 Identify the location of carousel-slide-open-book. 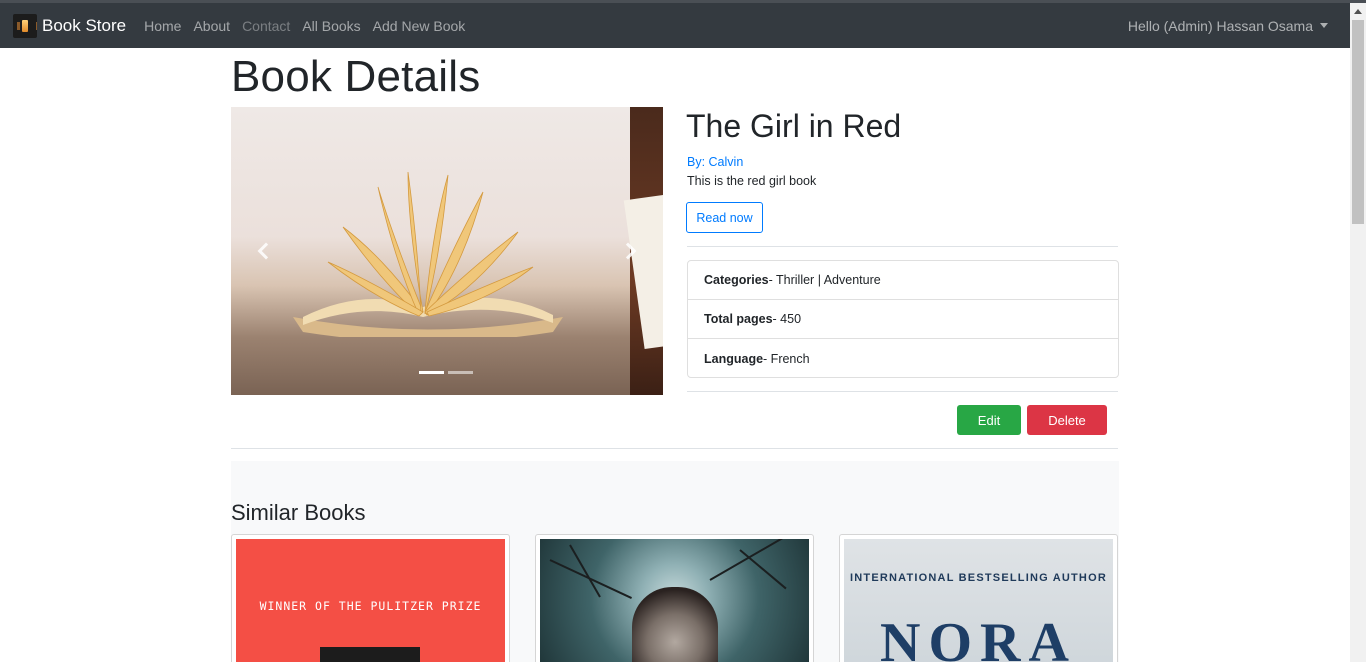
(430, 251).